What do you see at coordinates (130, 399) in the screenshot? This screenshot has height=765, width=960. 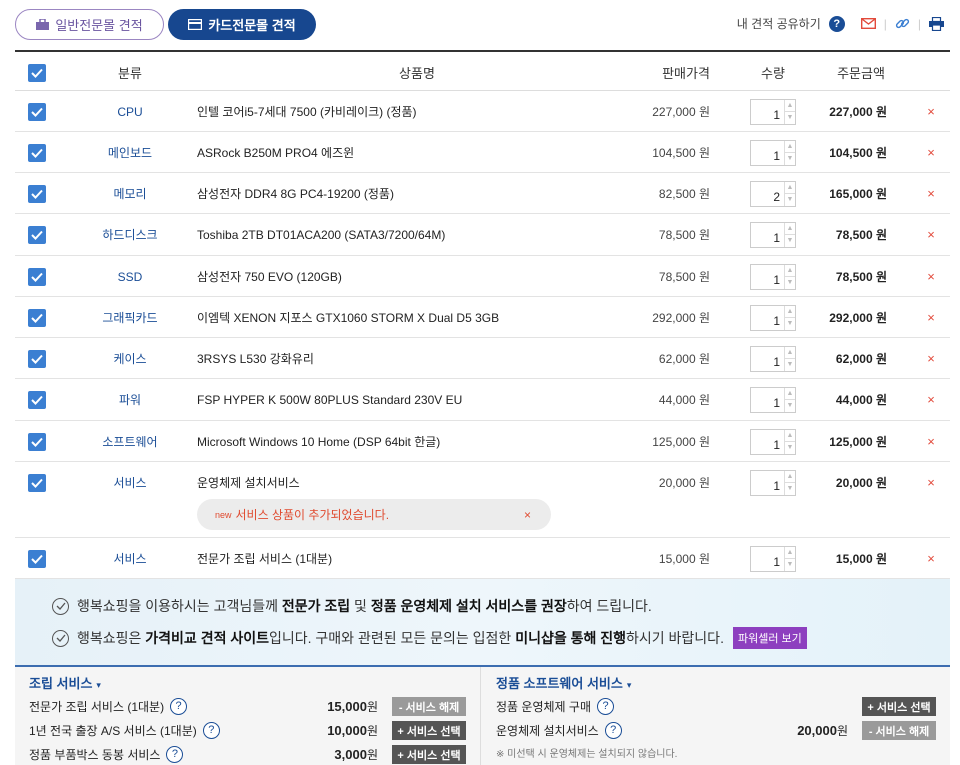 I see `row-category: 파워` at bounding box center [130, 399].